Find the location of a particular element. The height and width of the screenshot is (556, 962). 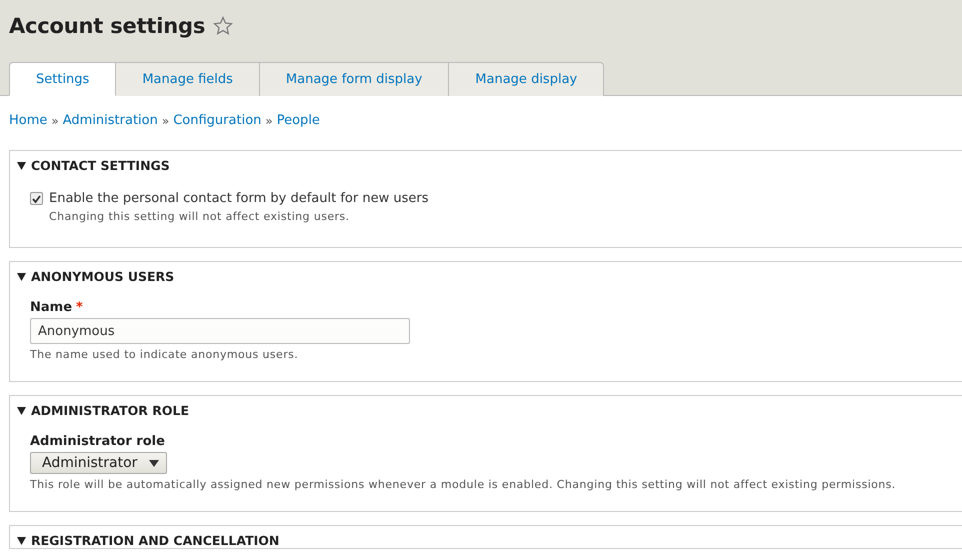

role-dropdown: Administrator is located at coordinates (99, 463).